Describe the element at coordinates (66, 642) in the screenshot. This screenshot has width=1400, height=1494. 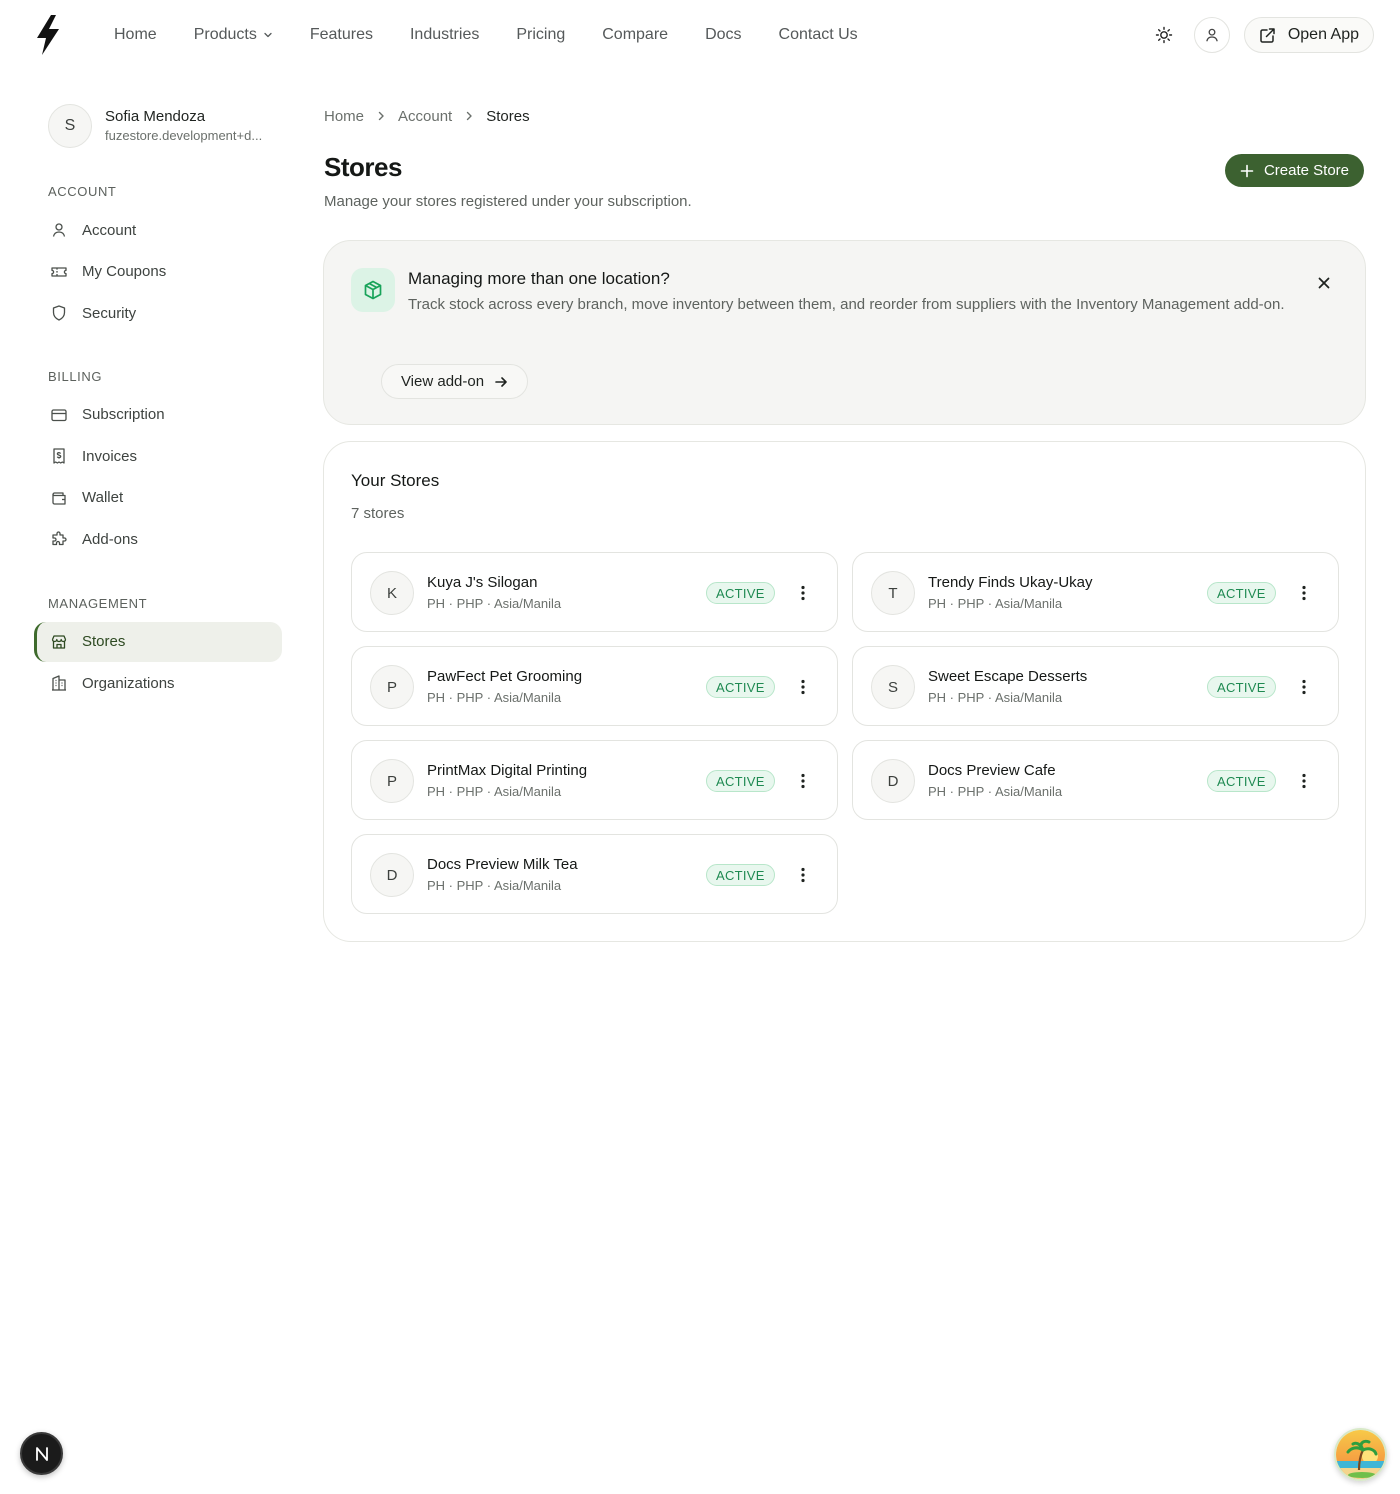
I see `store-icon` at that location.